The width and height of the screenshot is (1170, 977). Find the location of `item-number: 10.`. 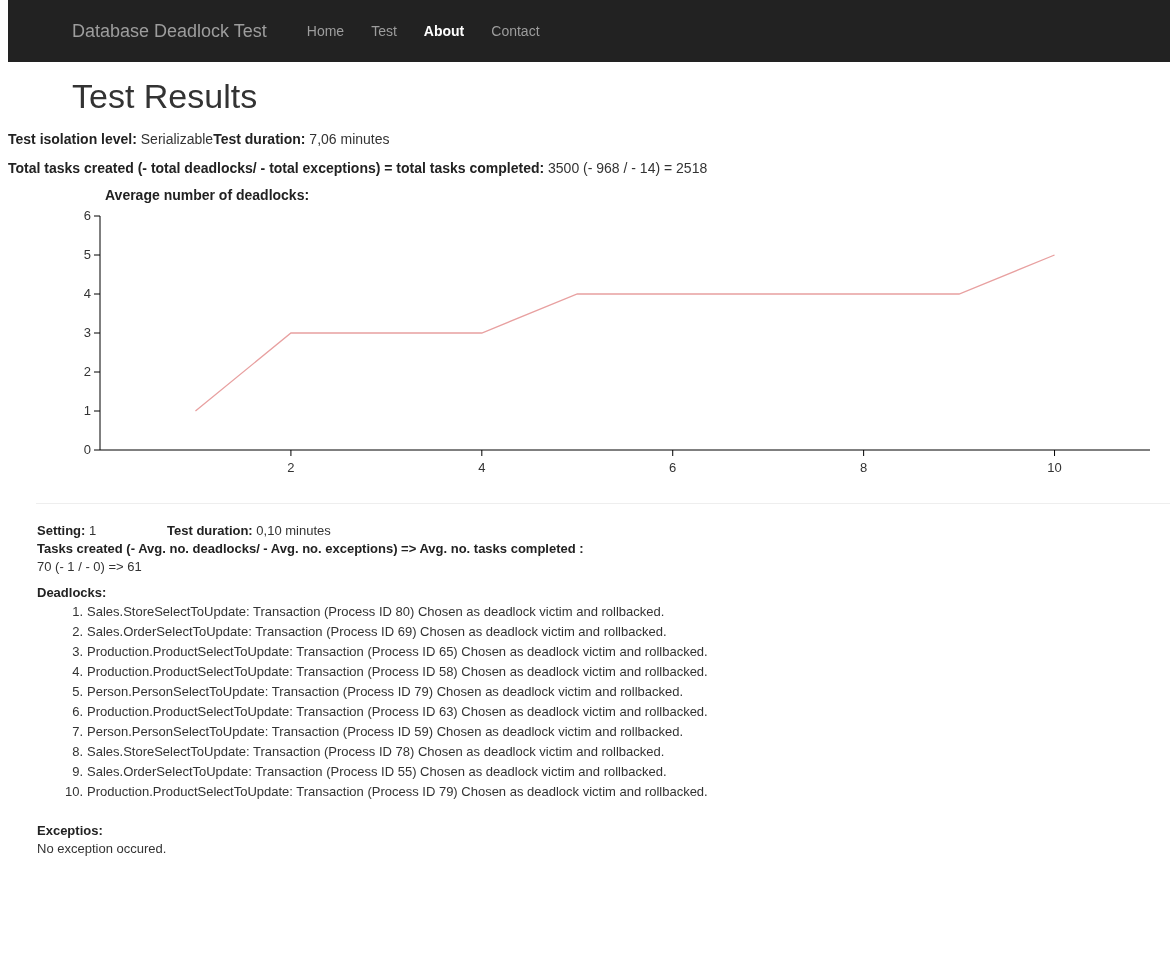

item-number: 10. is located at coordinates (73, 792).